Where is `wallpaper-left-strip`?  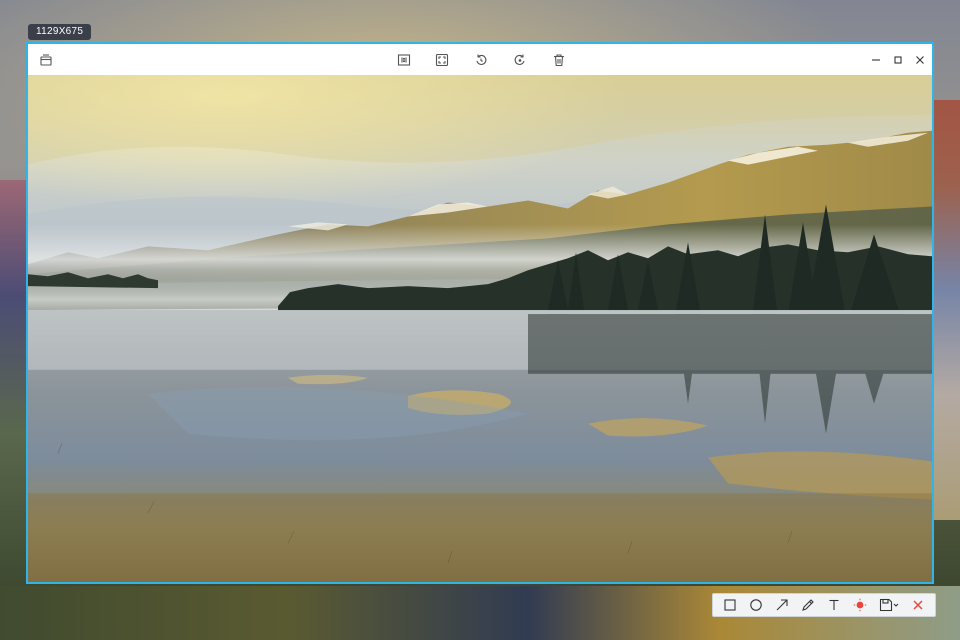 wallpaper-left-strip is located at coordinates (13, 410).